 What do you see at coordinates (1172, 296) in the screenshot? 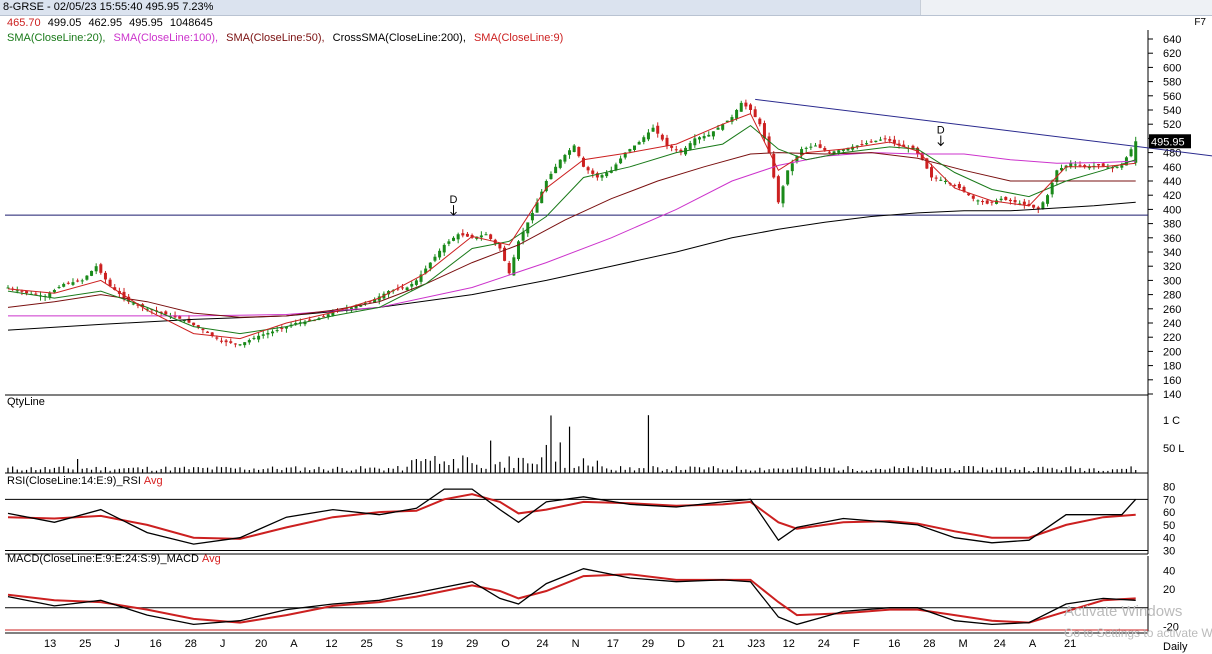
I see `price-tick-label: 280` at bounding box center [1172, 296].